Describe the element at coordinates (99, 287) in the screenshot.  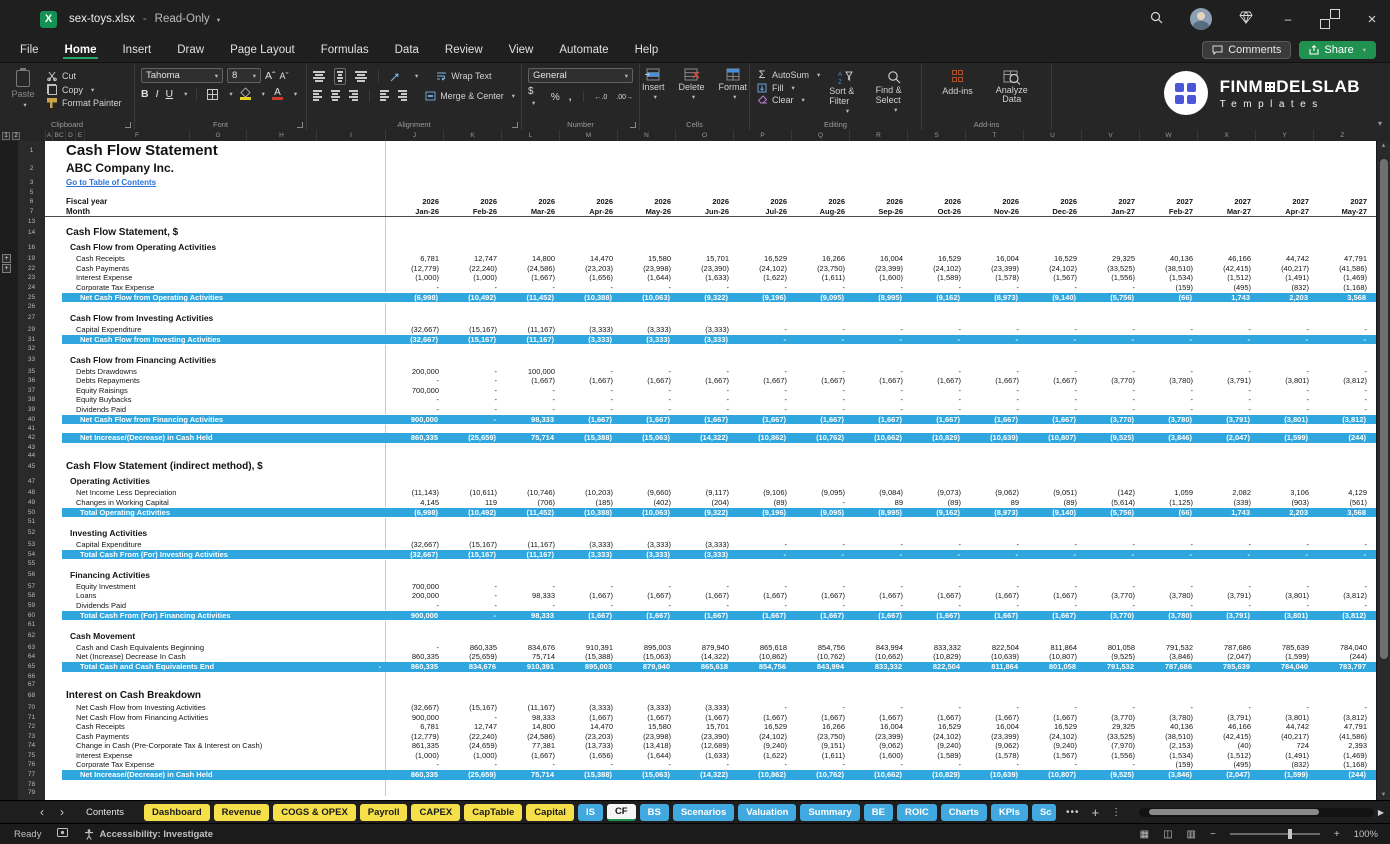
I see `row-label: Corporate Tax Expense` at that location.